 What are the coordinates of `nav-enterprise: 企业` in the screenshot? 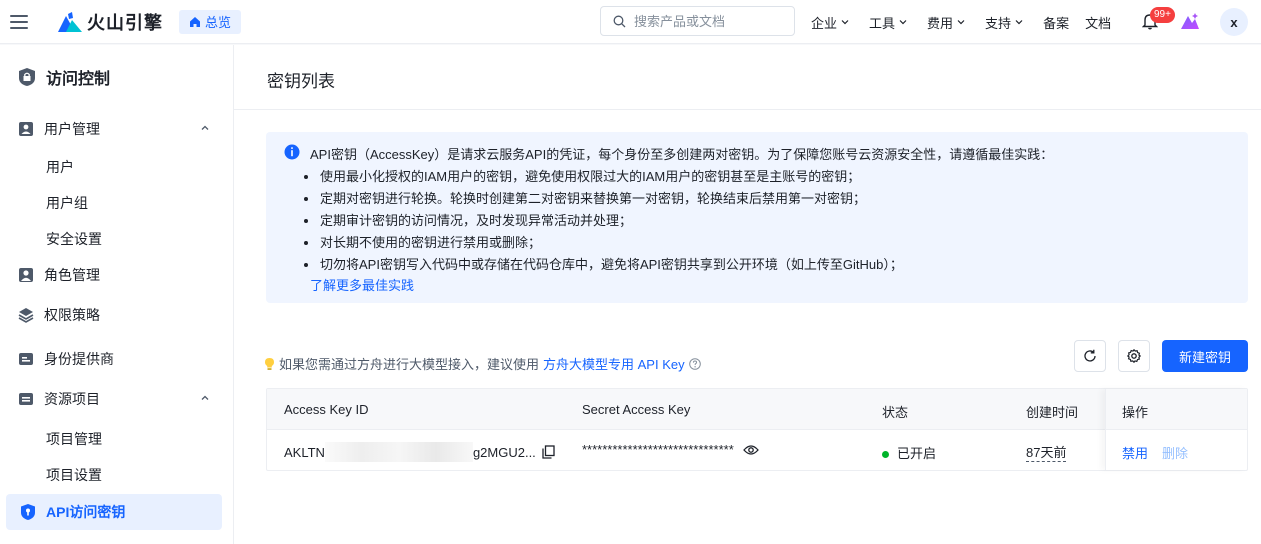 It's located at (830, 22).